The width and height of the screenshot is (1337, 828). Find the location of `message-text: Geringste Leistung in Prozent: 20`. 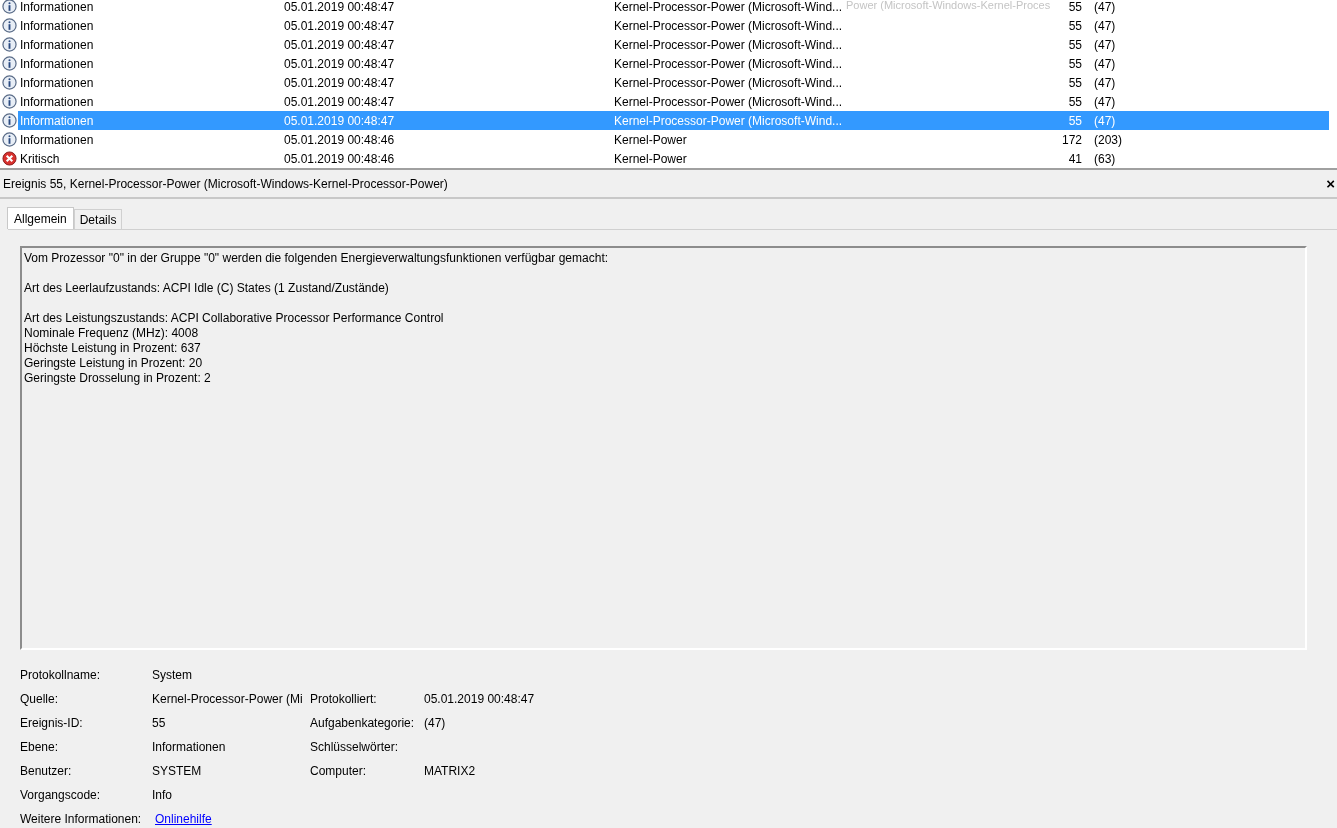

message-text: Geringste Leistung in Prozent: 20 is located at coordinates (114, 363).